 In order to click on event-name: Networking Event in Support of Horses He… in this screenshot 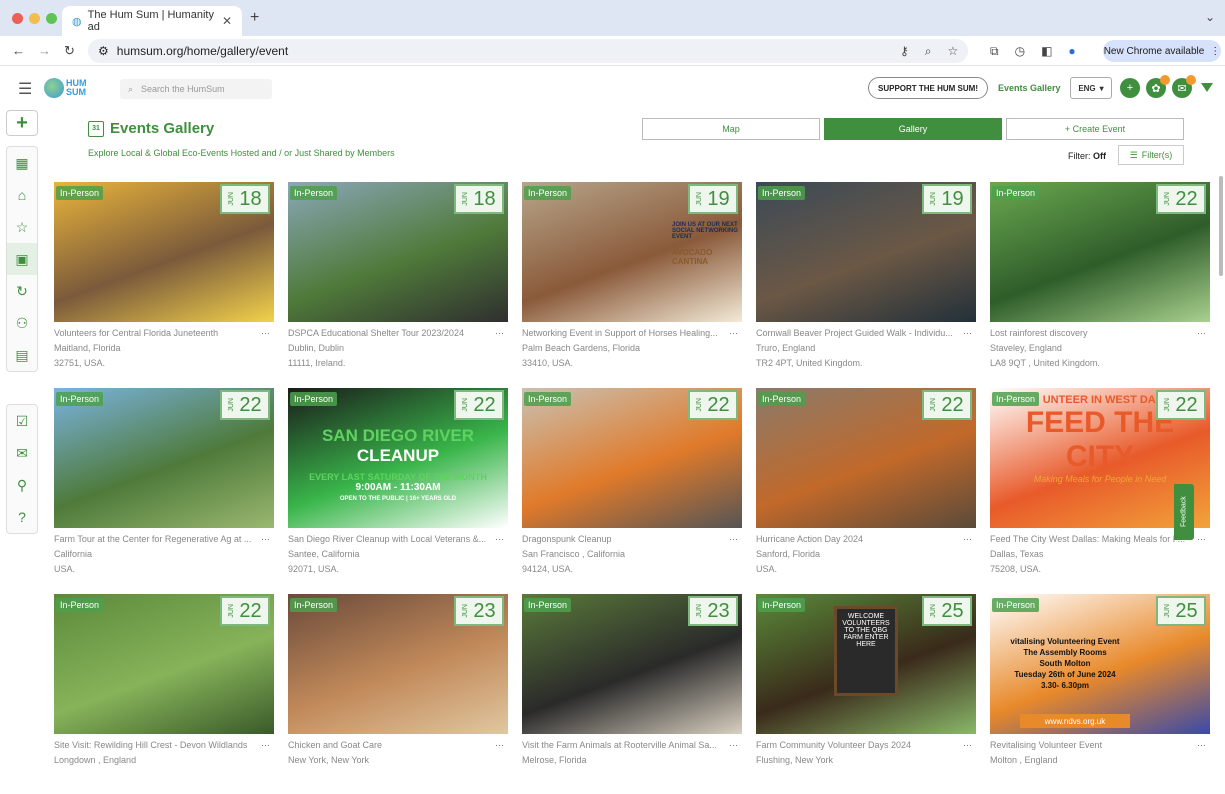, I will do `click(622, 333)`.